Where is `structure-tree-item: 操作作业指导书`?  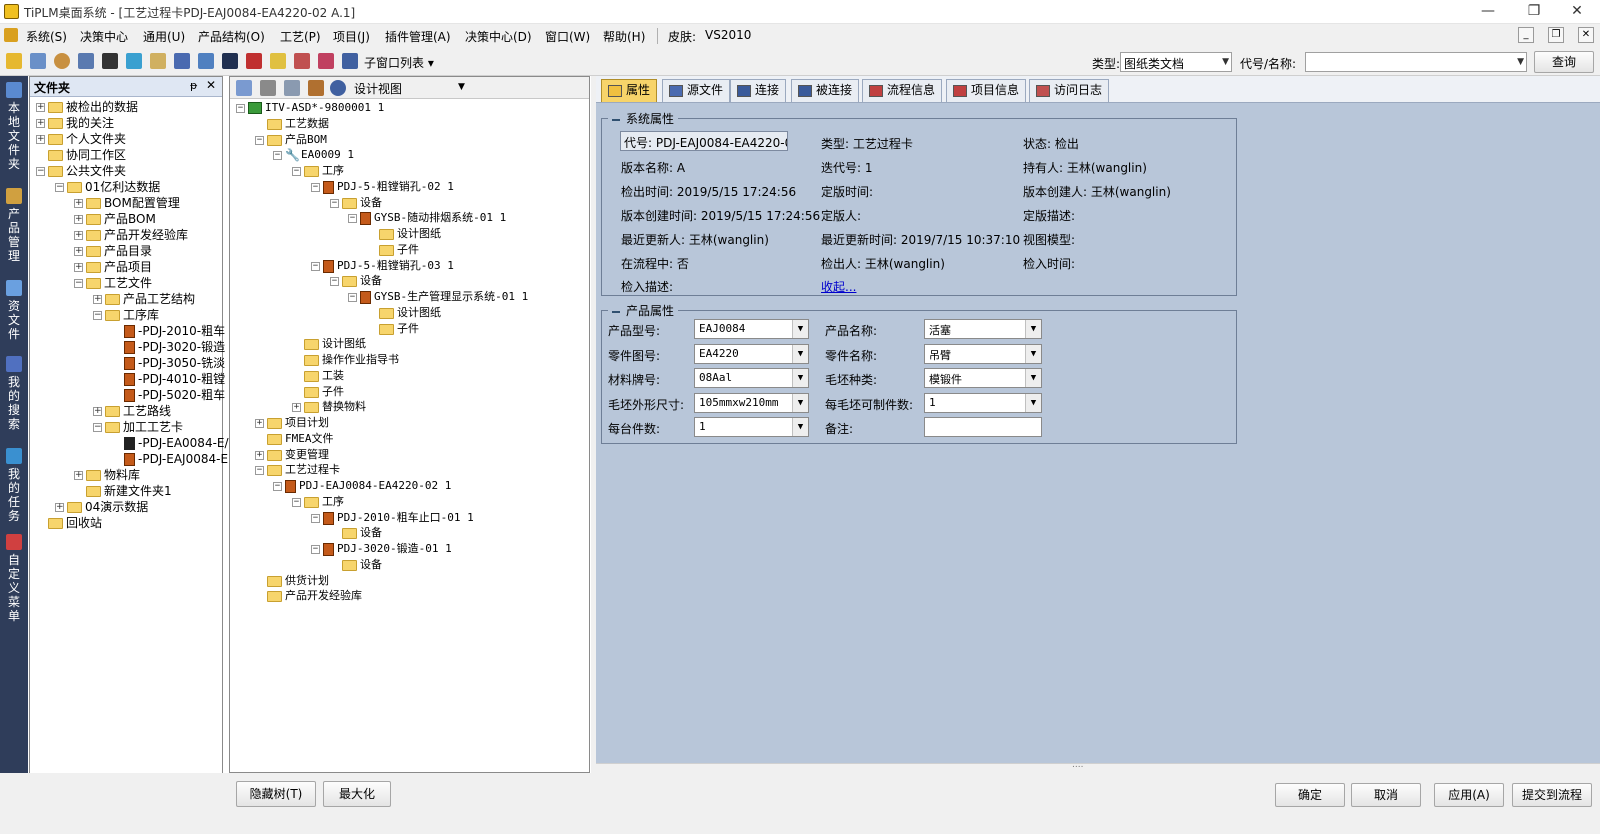 structure-tree-item: 操作作业指导书 is located at coordinates (345, 360).